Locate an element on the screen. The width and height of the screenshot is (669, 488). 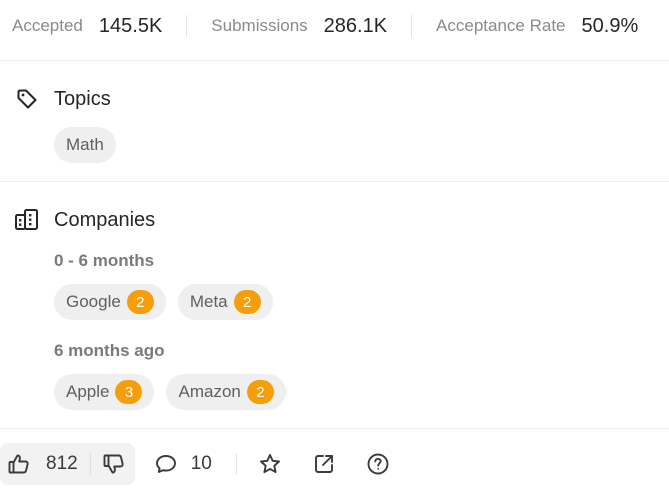
company-chip-meta: Meta 2 is located at coordinates (225, 302).